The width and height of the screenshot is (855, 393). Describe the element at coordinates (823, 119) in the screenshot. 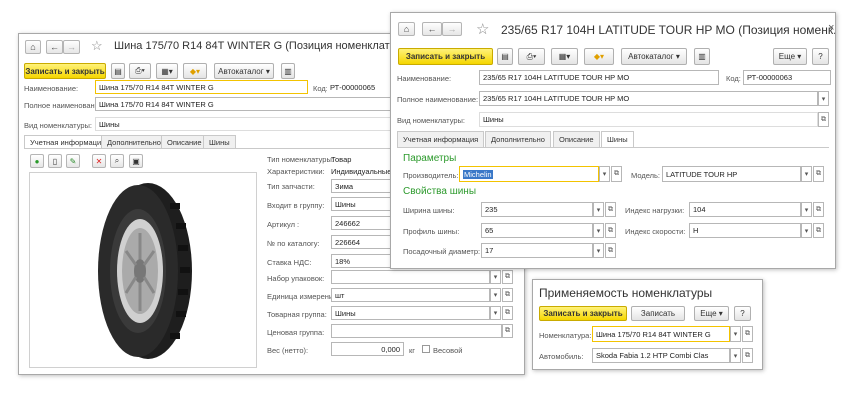

I see `kind-open: ⧉` at that location.